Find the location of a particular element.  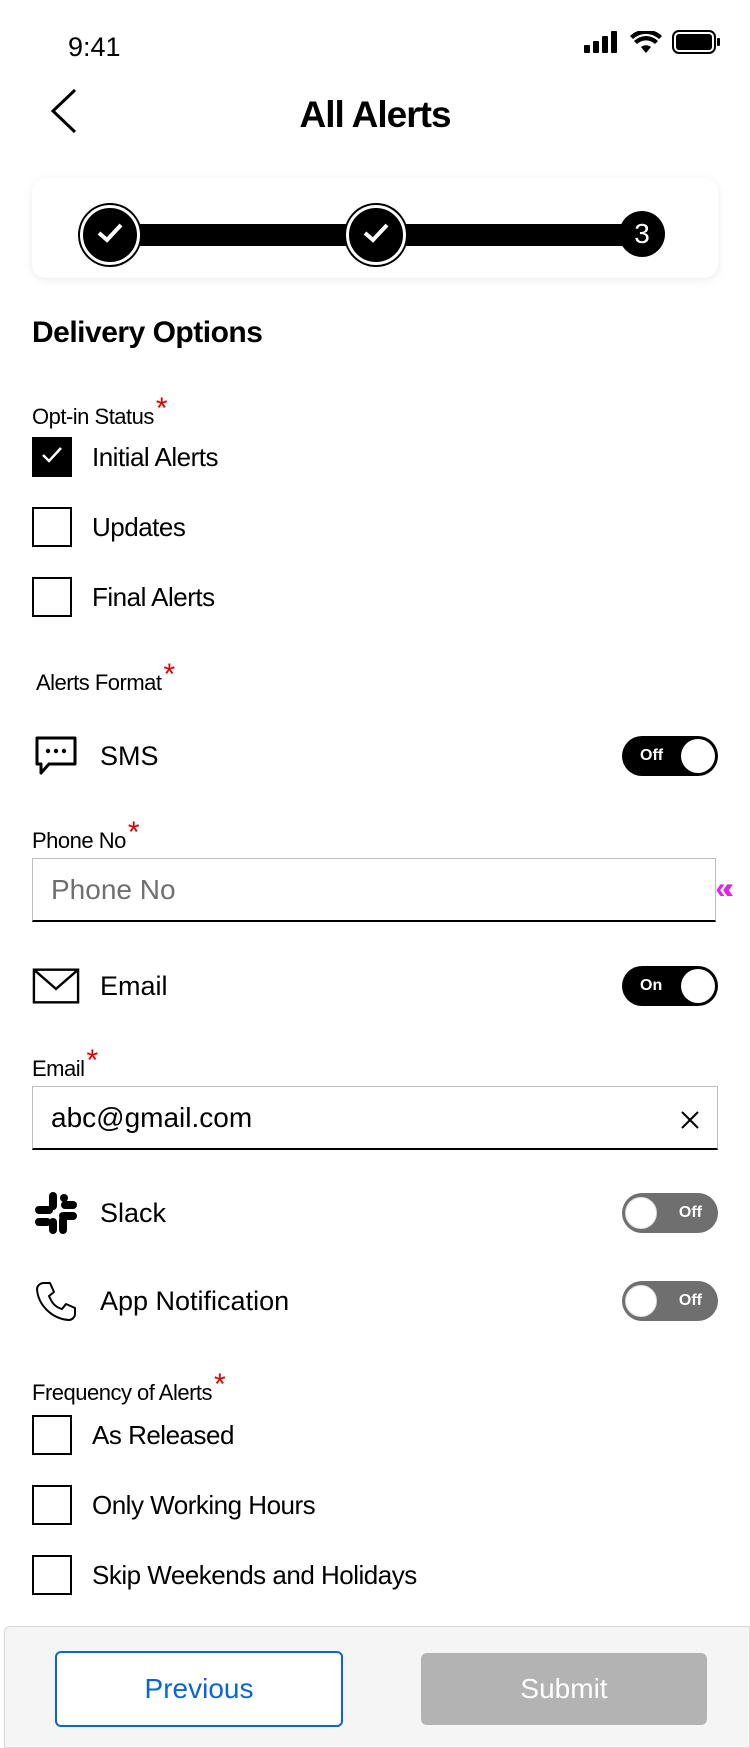

slack-icon is located at coordinates (56, 1213).